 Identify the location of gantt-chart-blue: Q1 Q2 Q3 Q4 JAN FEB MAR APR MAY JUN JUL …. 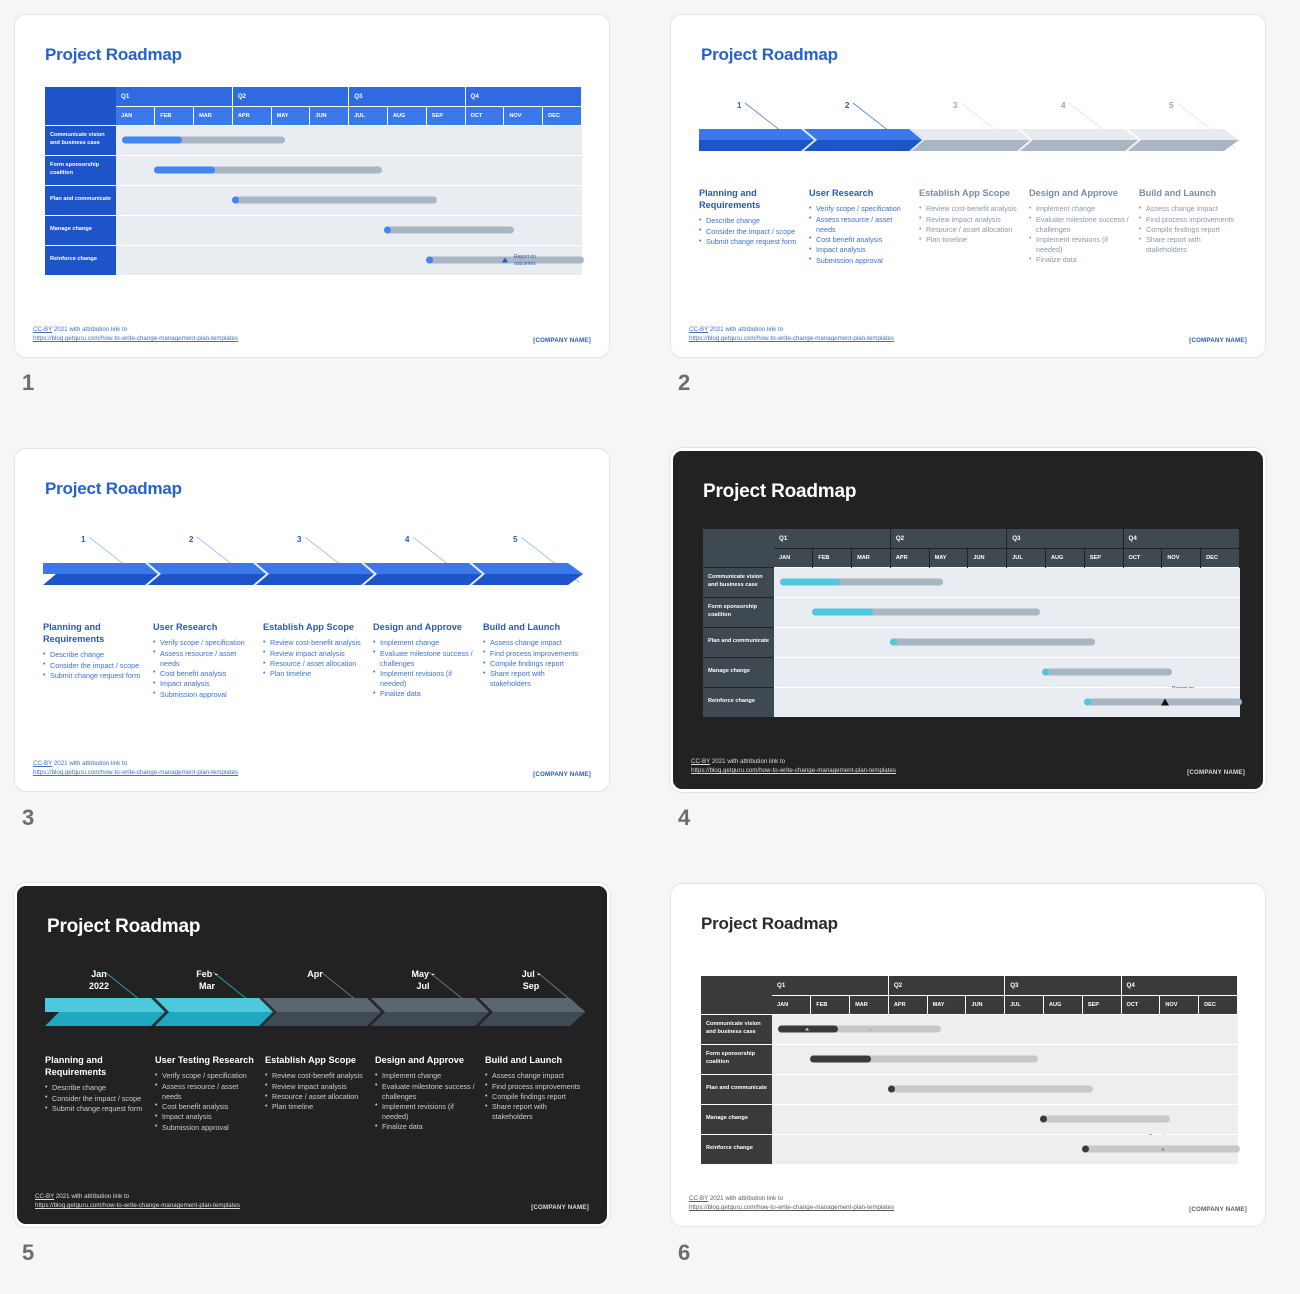
(314, 181).